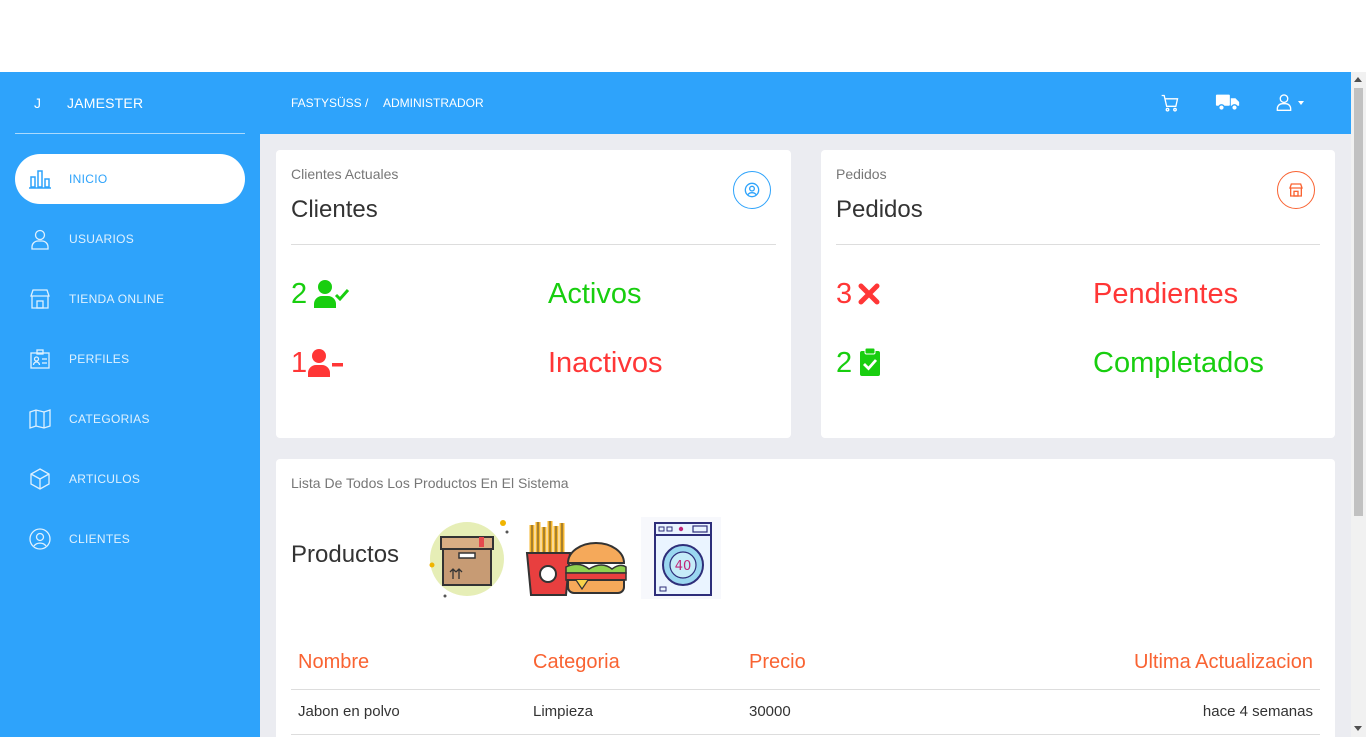  Describe the element at coordinates (1170, 103) in the screenshot. I see `cart-icon` at that location.